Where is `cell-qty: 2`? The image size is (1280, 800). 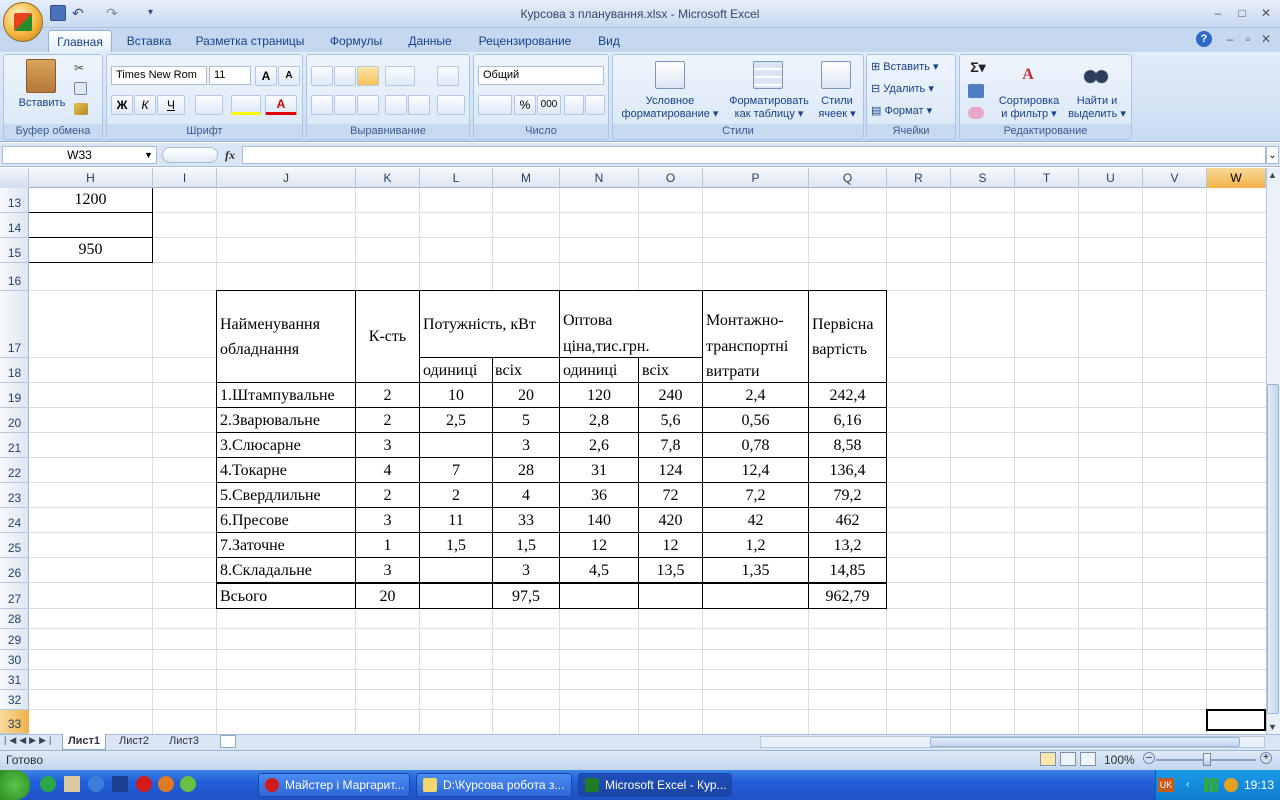 cell-qty: 2 is located at coordinates (387, 421).